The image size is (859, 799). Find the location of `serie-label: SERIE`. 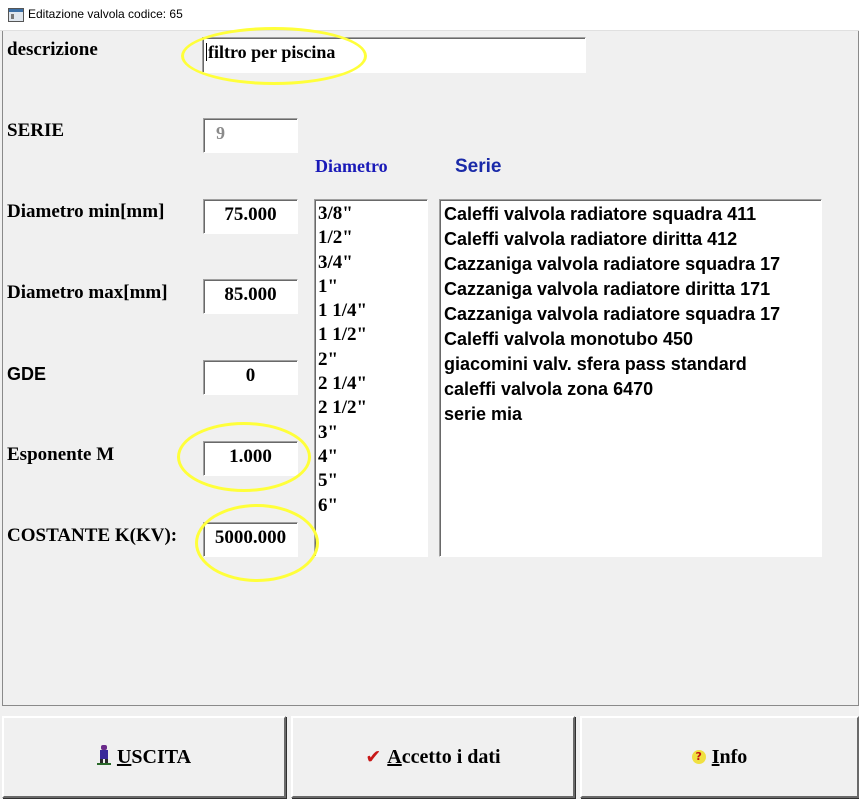

serie-label: SERIE is located at coordinates (36, 130).